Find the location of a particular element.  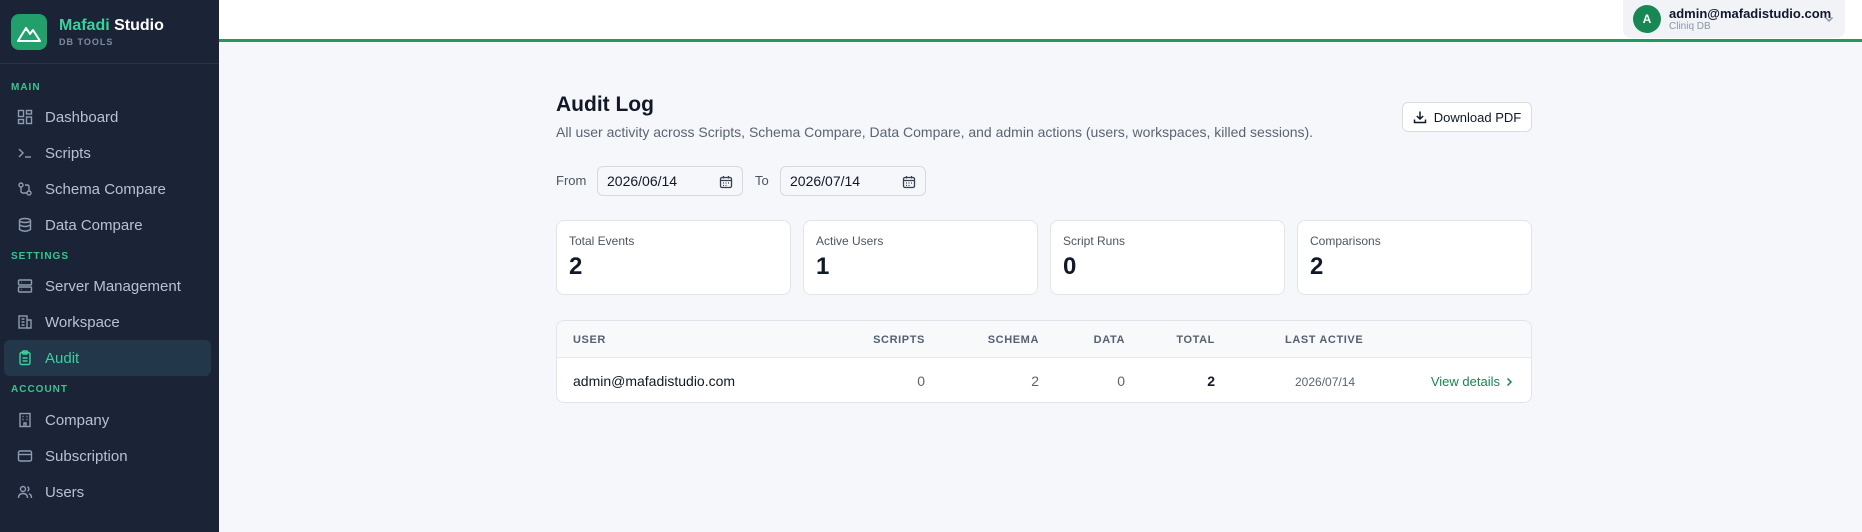

mountain-logo-icon is located at coordinates (29, 31).